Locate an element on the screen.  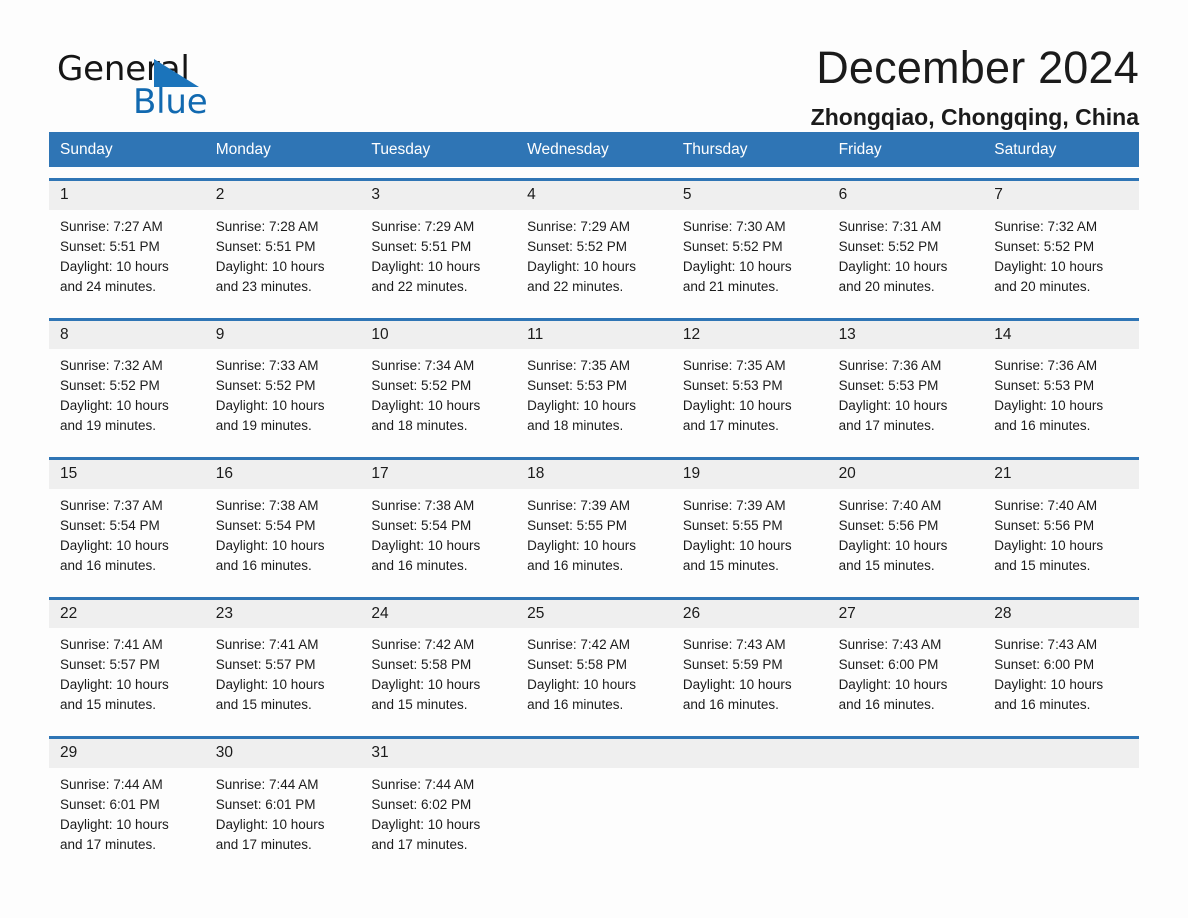
day-number: 2 is located at coordinates (283, 195).